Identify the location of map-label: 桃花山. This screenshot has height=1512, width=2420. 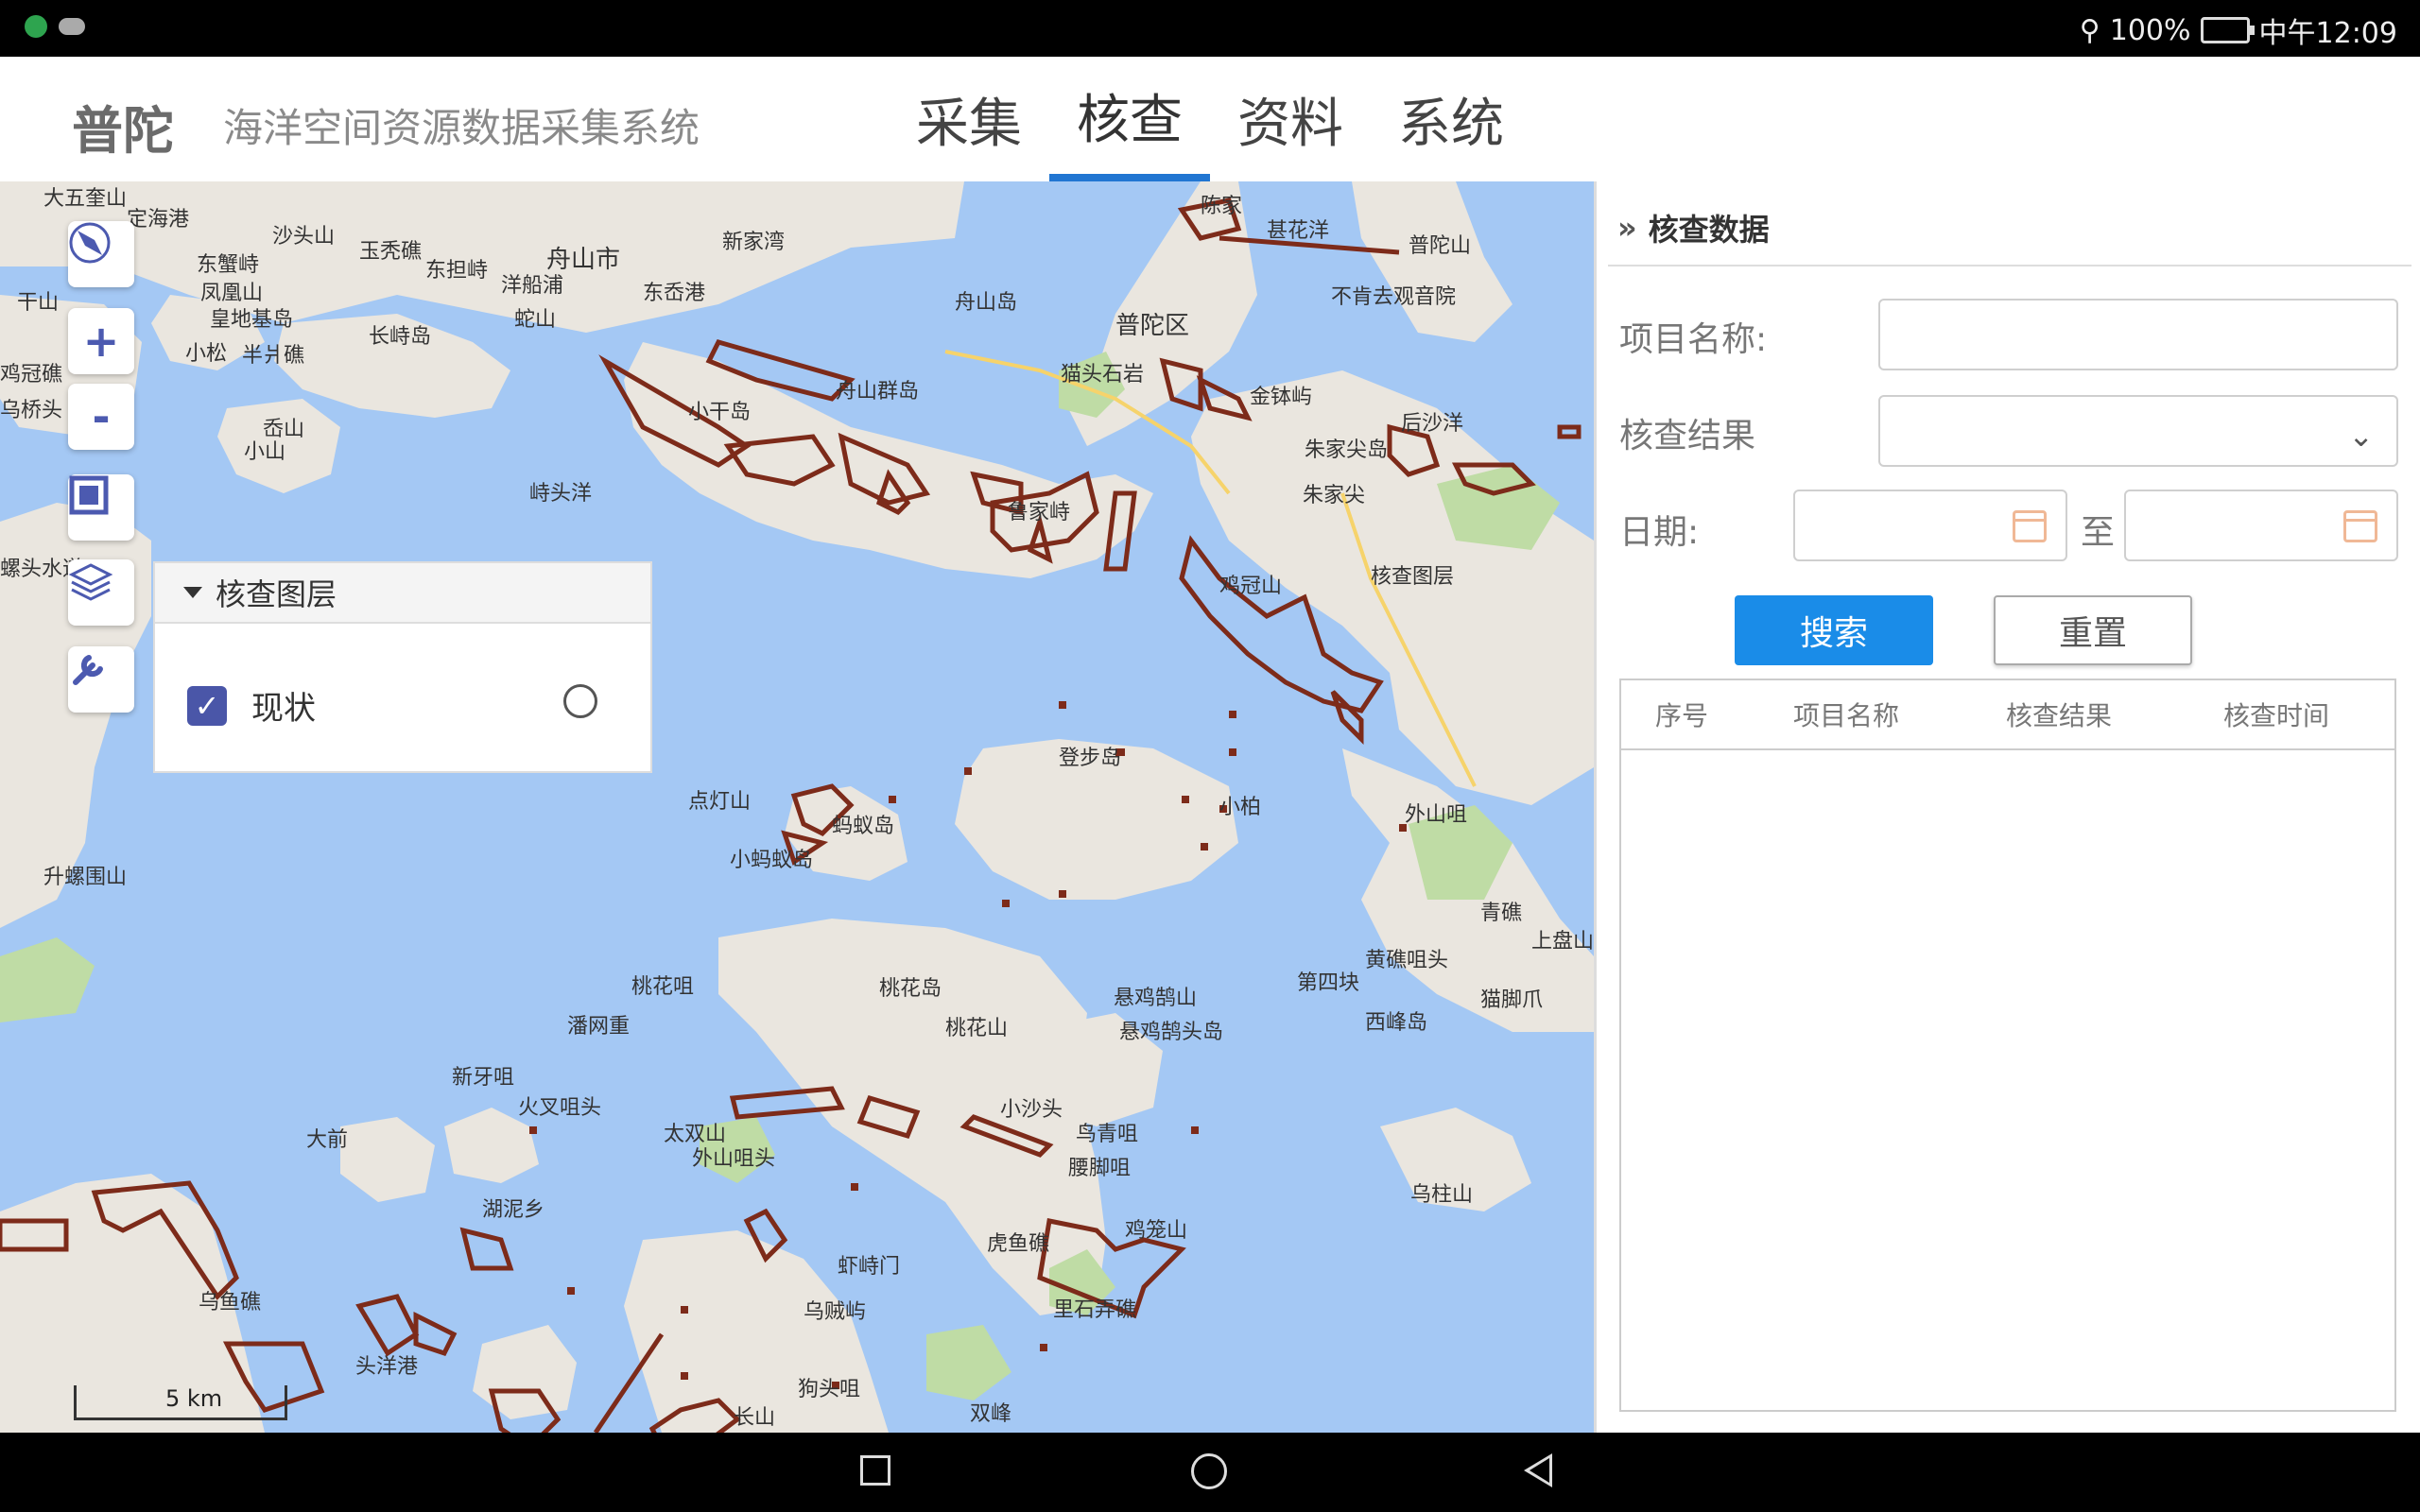
(977, 1028).